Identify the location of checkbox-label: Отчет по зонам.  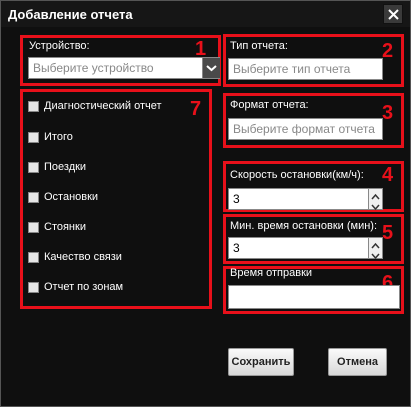
(84, 287).